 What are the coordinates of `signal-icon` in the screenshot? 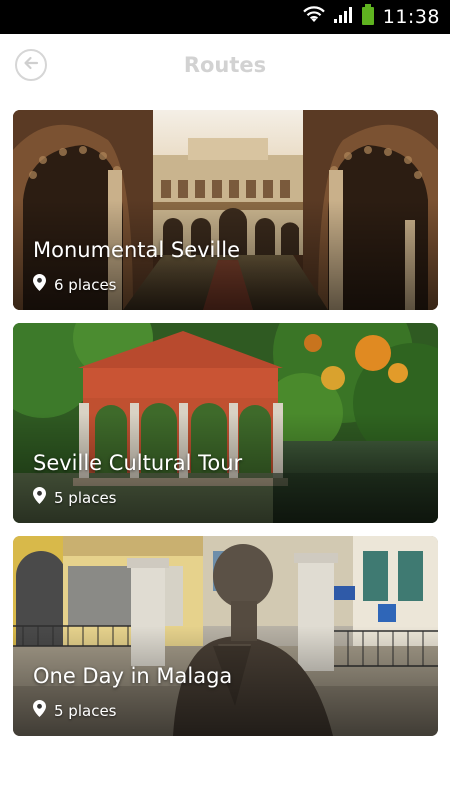 It's located at (343, 17).